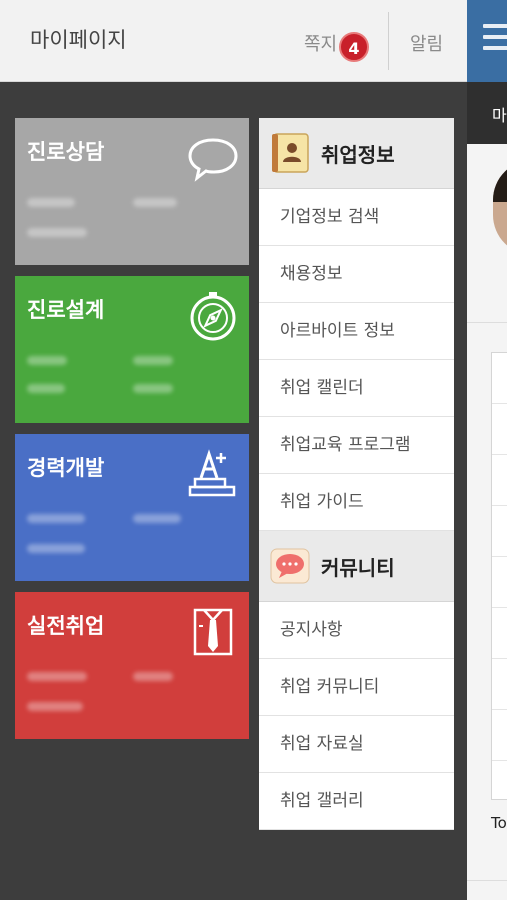  Describe the element at coordinates (132, 665) in the screenshot. I see `tile-practical-employment: 실전취업` at that location.